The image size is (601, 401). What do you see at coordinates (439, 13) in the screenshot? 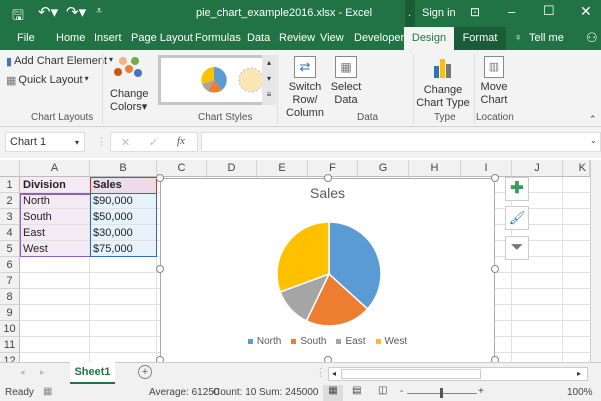
I see `sign-in-link: Sign in` at bounding box center [439, 13].